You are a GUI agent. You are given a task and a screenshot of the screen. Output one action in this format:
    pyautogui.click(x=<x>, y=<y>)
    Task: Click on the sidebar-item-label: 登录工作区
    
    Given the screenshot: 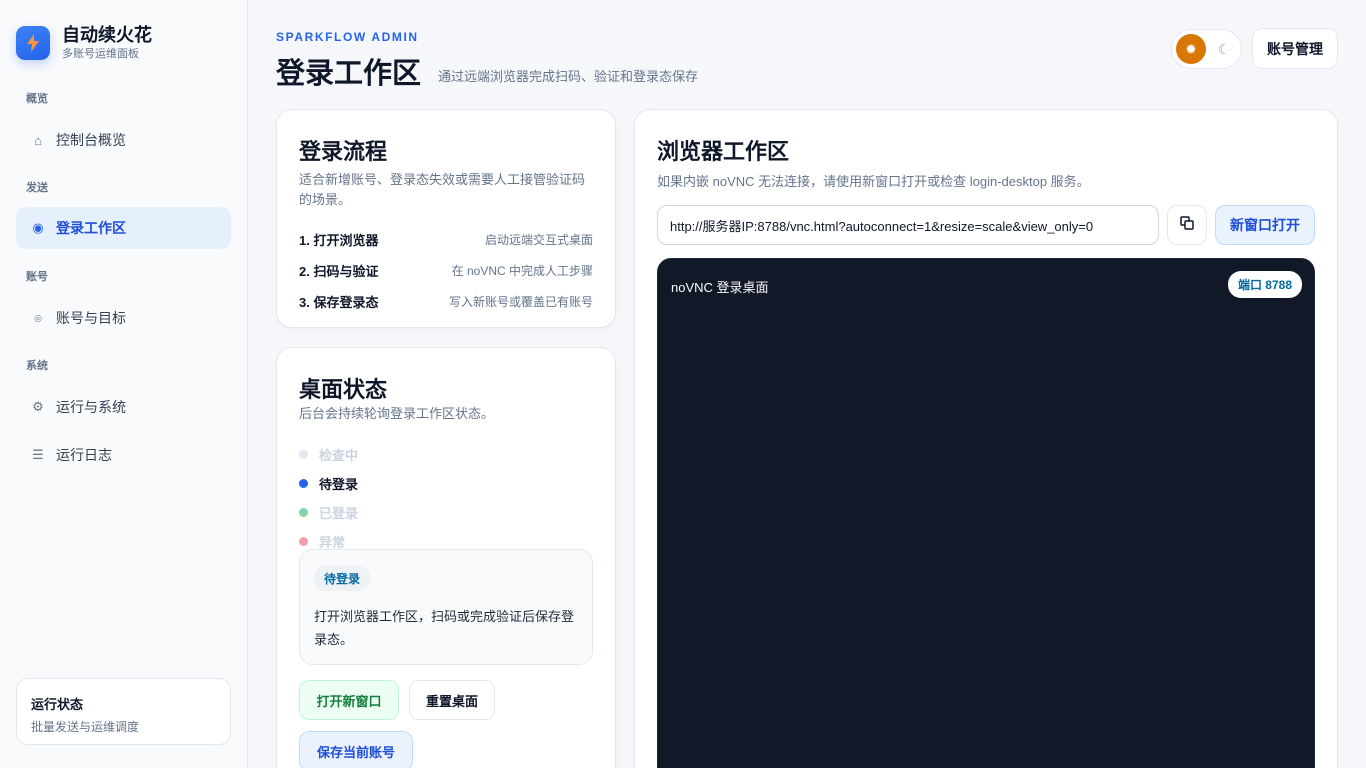 What is the action you would take?
    pyautogui.click(x=91, y=228)
    